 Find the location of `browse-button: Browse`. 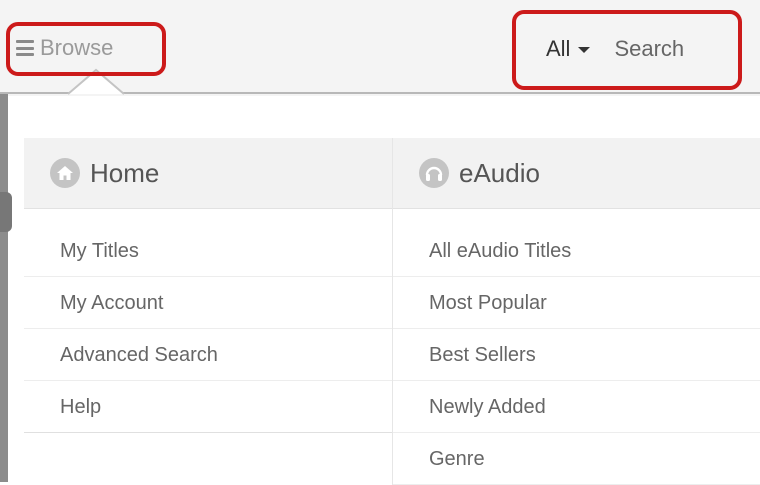

browse-button: Browse is located at coordinates (87, 48).